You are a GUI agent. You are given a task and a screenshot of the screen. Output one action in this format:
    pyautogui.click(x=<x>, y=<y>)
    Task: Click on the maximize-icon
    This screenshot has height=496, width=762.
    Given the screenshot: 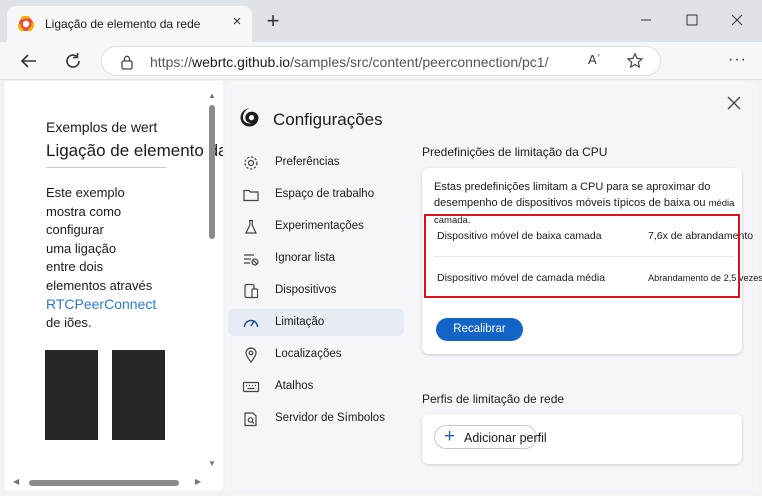 What is the action you would take?
    pyautogui.click(x=692, y=20)
    